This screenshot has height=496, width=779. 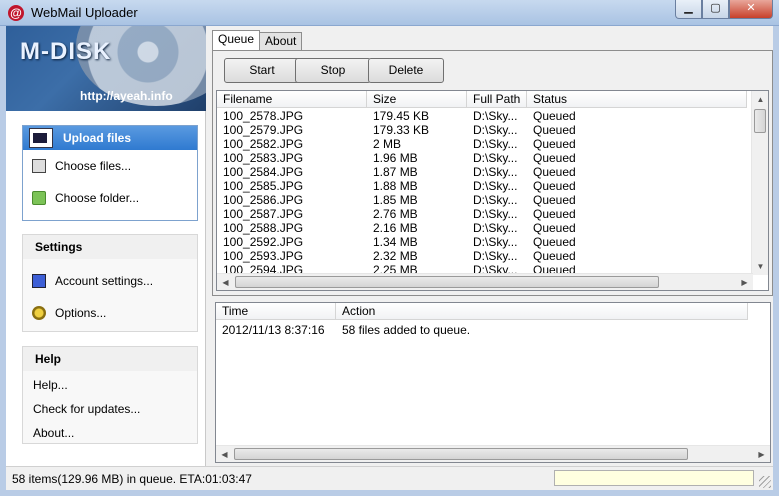 I want to click on table-row: 100_2592.JPG 1.34 MB D:\Sky... Queued, so click(x=482, y=242).